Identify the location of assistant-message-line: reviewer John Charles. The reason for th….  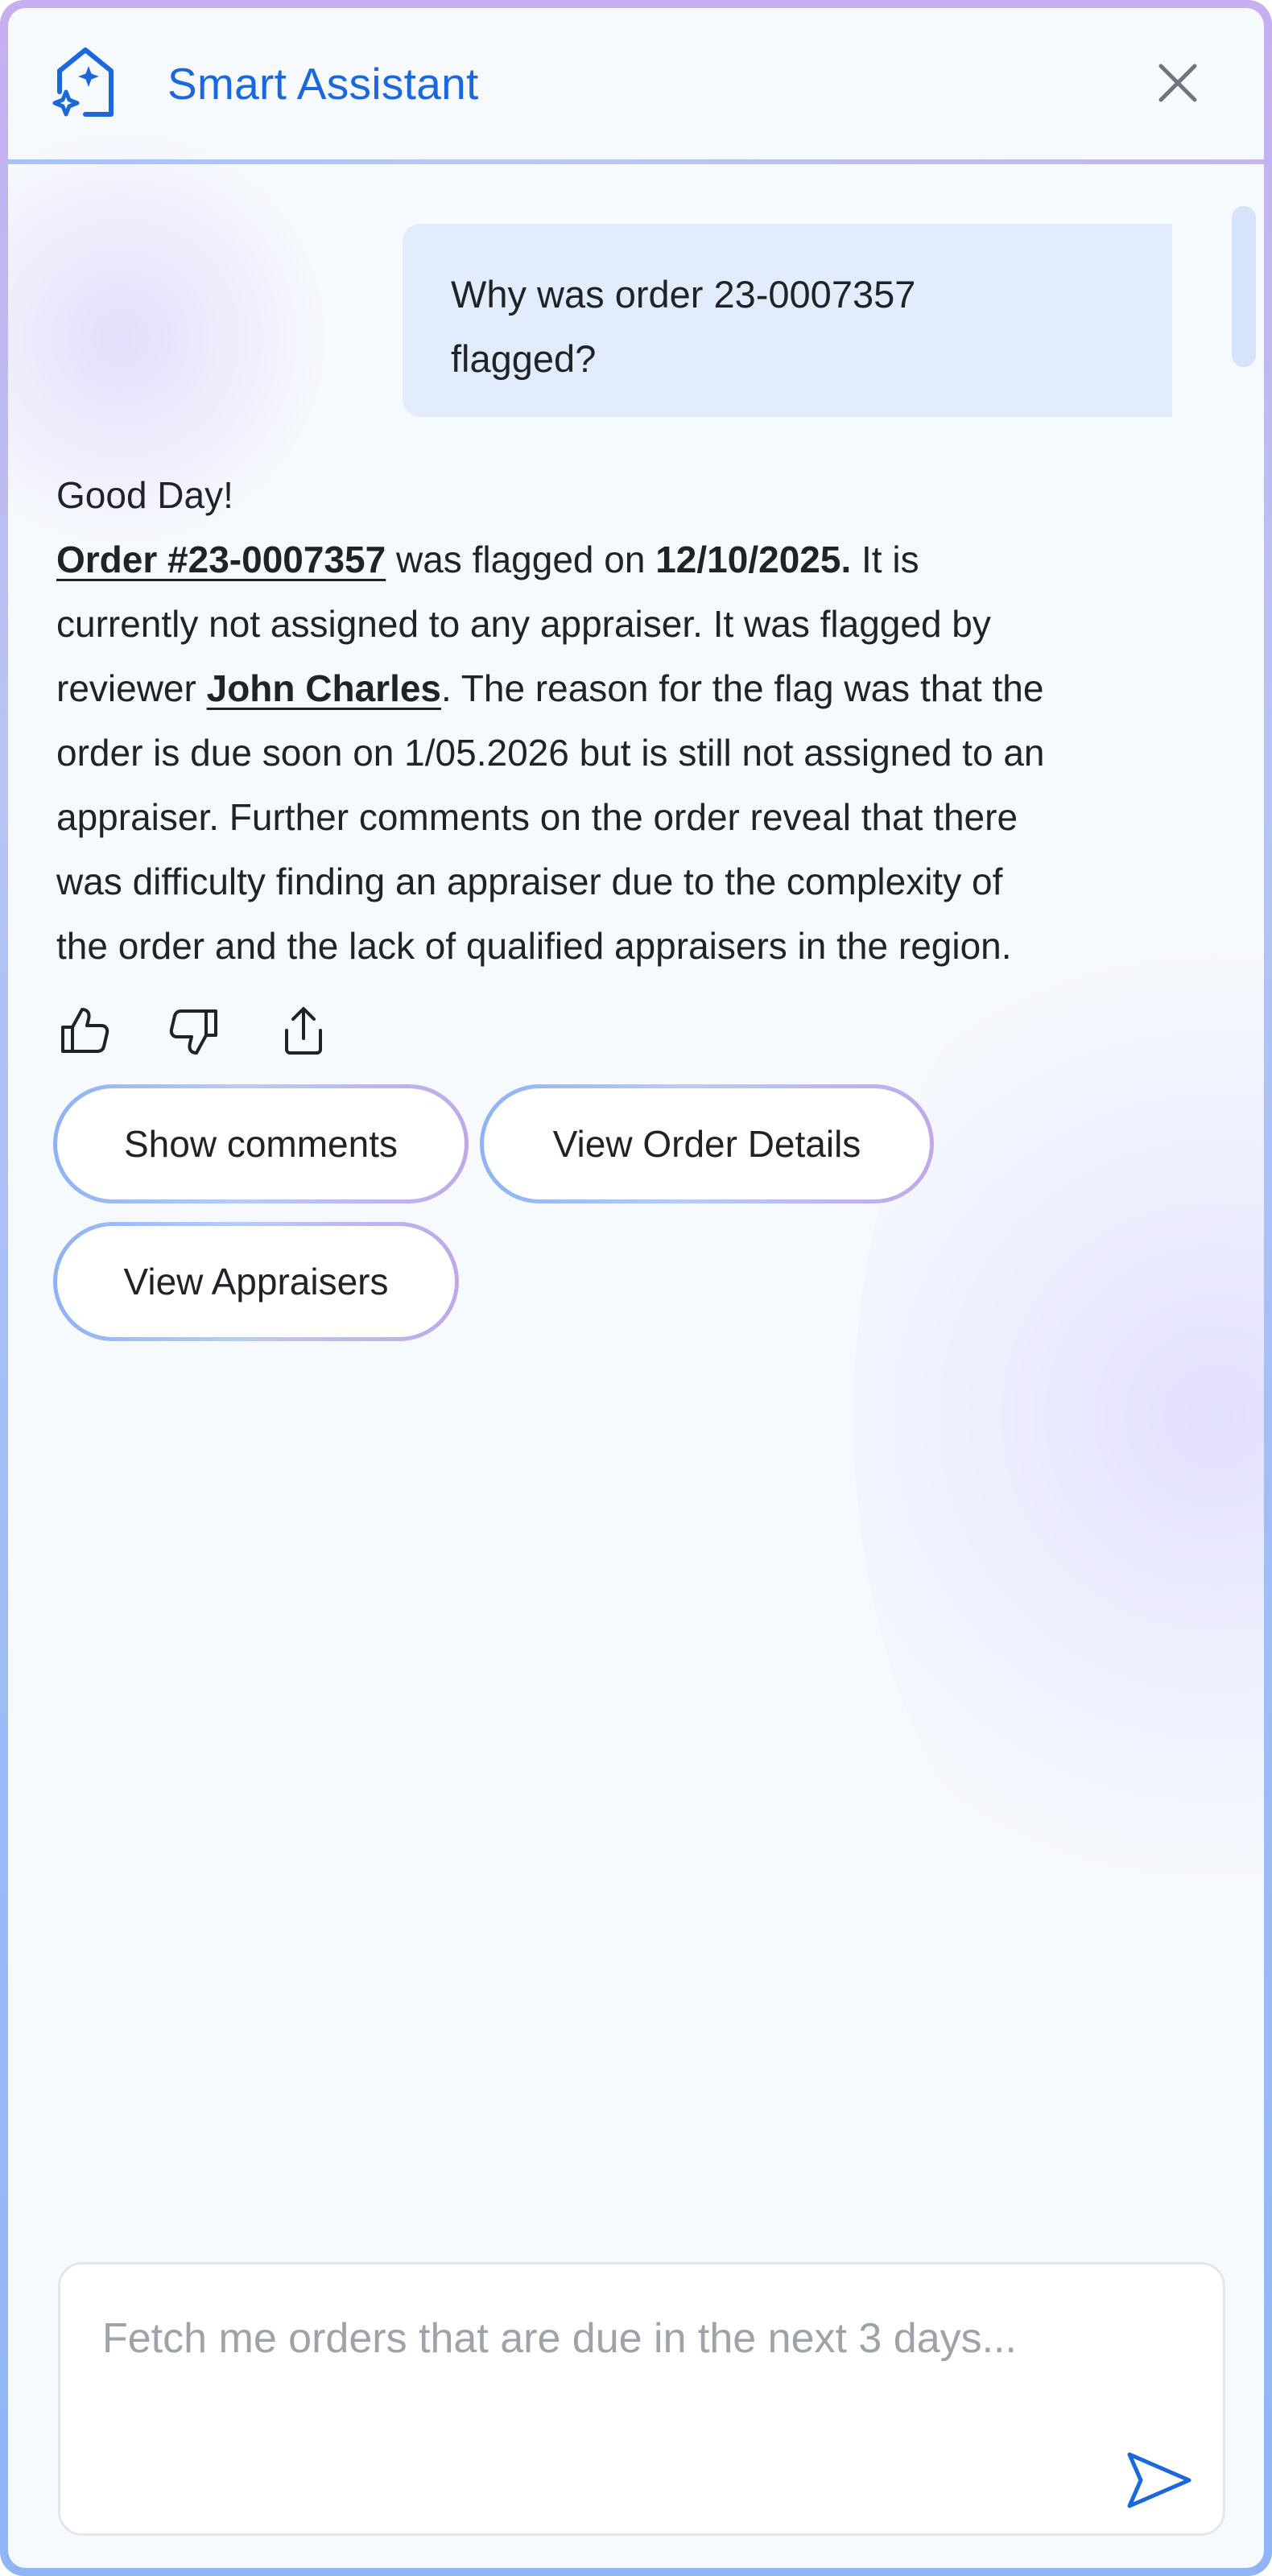
(619, 688).